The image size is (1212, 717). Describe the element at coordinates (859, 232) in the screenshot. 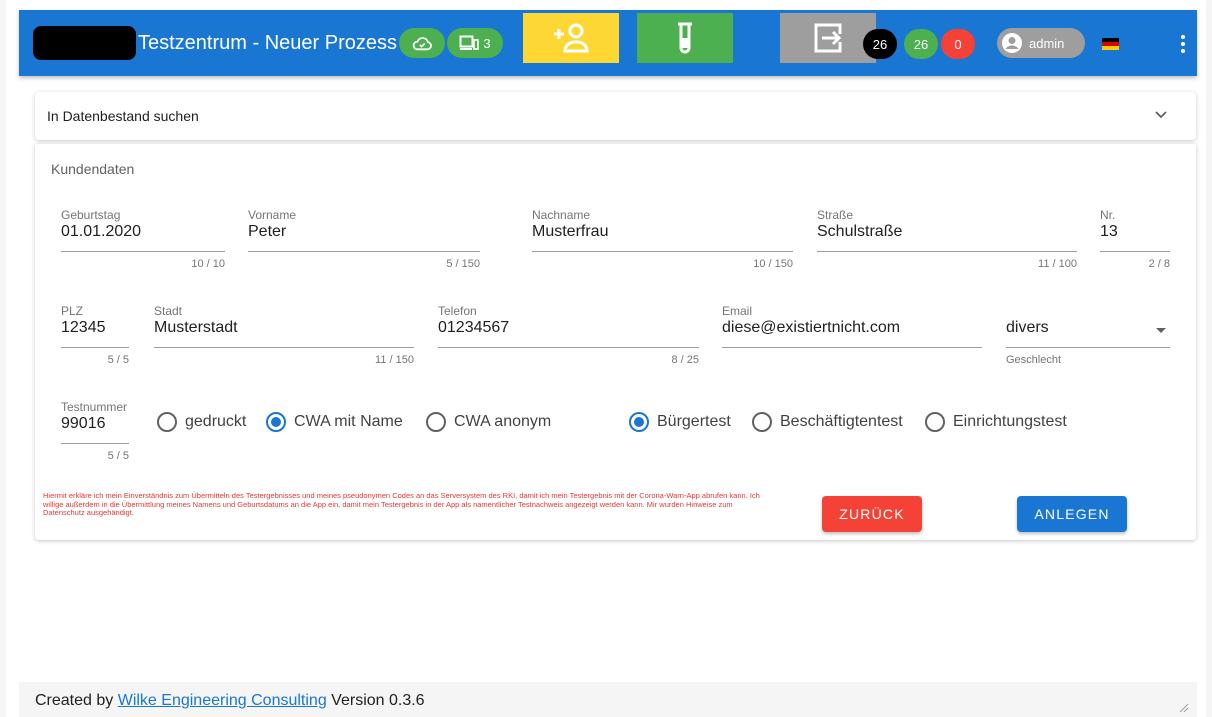

I see `street-value: Schulstraße` at that location.